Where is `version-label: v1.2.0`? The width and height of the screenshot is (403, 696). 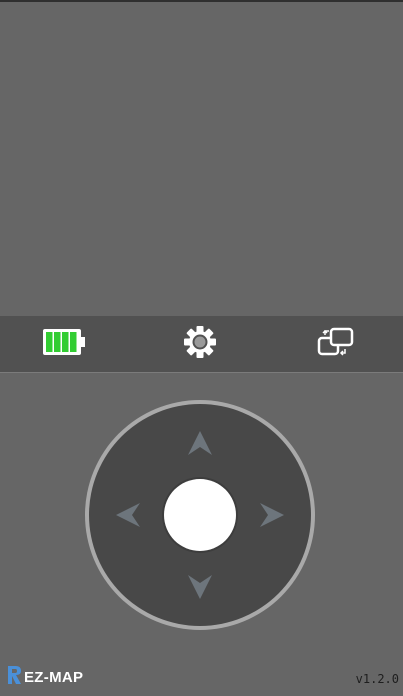 version-label: v1.2.0 is located at coordinates (377, 679).